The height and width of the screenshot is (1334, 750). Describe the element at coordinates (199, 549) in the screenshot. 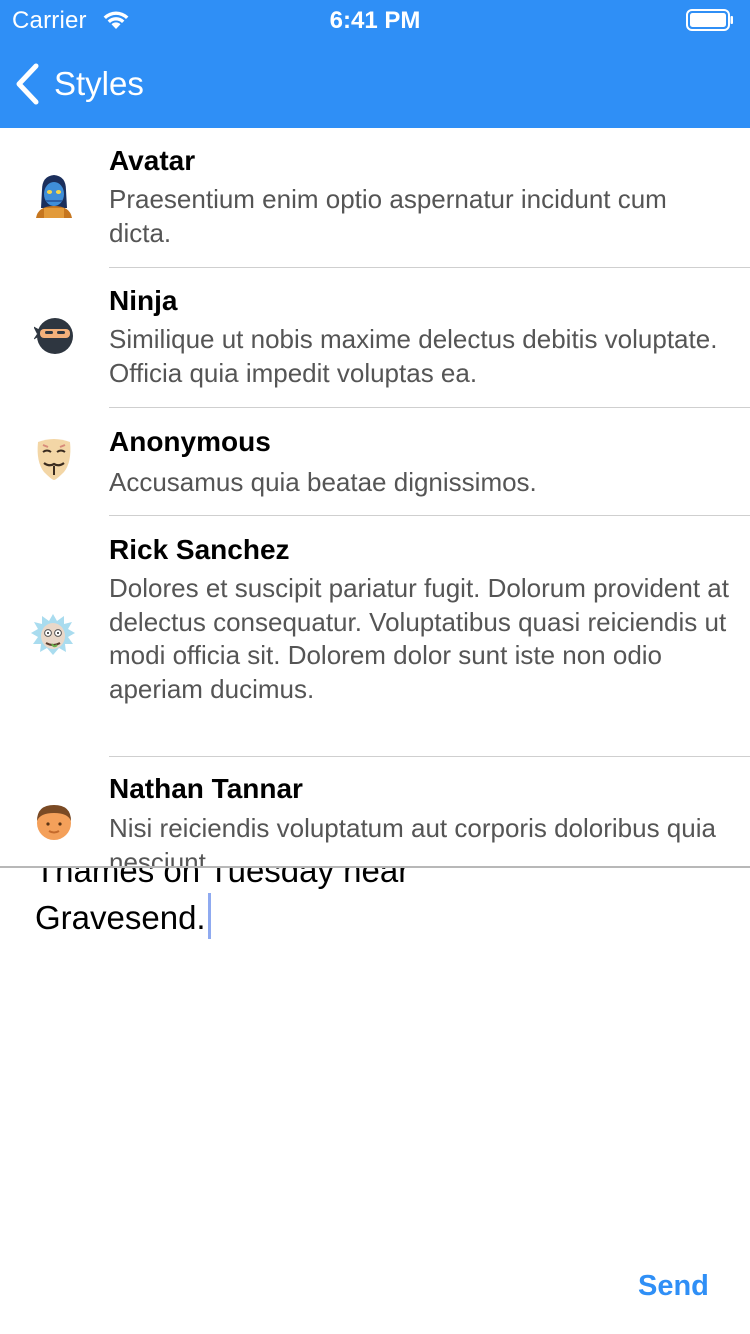

I see `item-title: Rick Sanchez` at that location.